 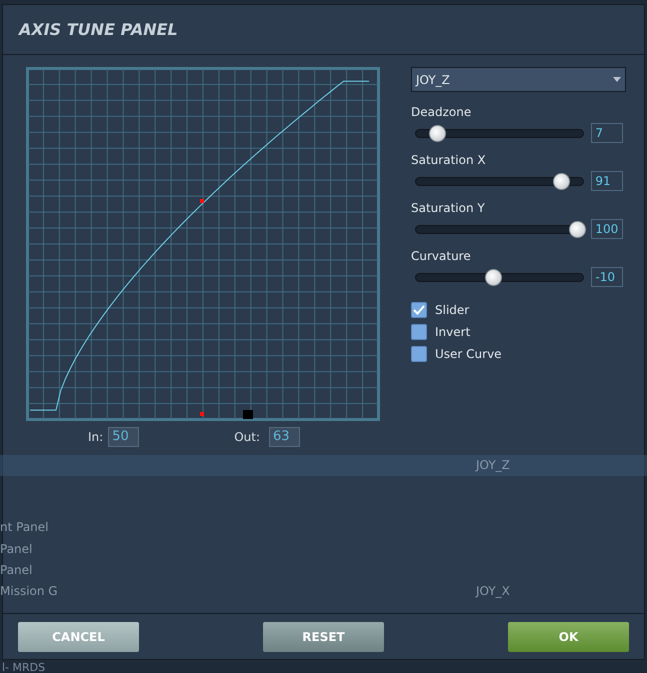 What do you see at coordinates (323, 637) in the screenshot?
I see `reset-button: RESET` at bounding box center [323, 637].